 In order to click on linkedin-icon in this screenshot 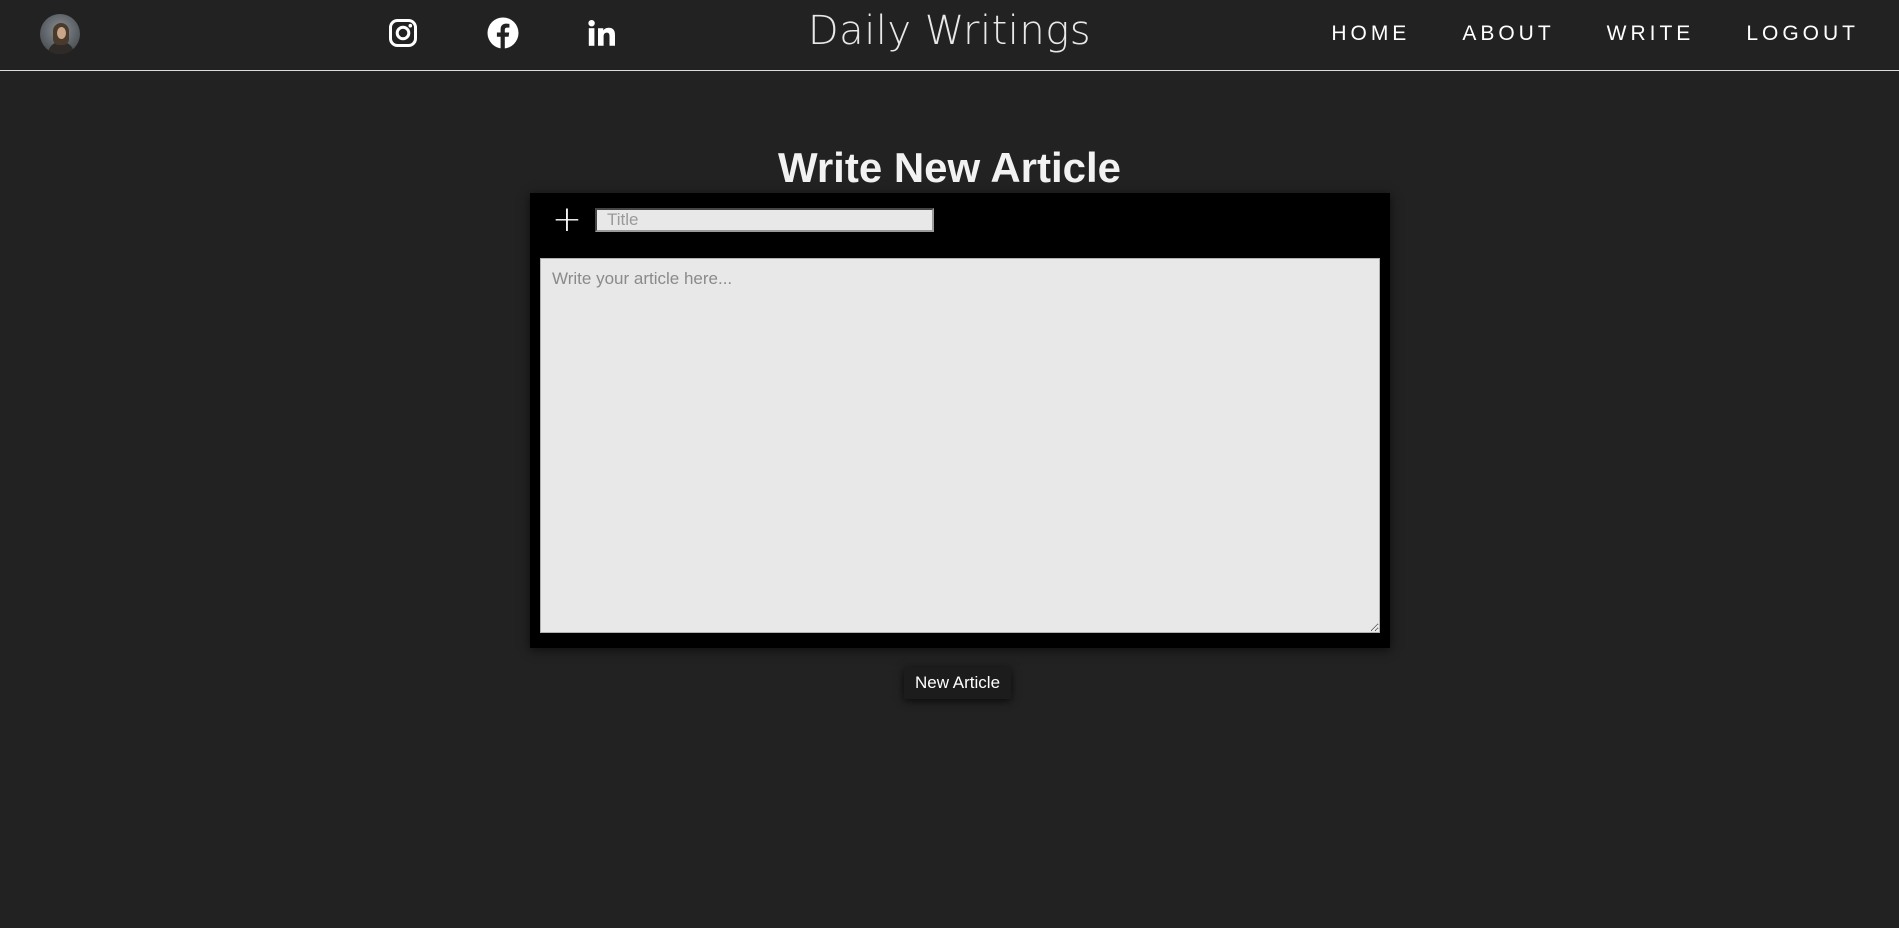, I will do `click(602, 33)`.